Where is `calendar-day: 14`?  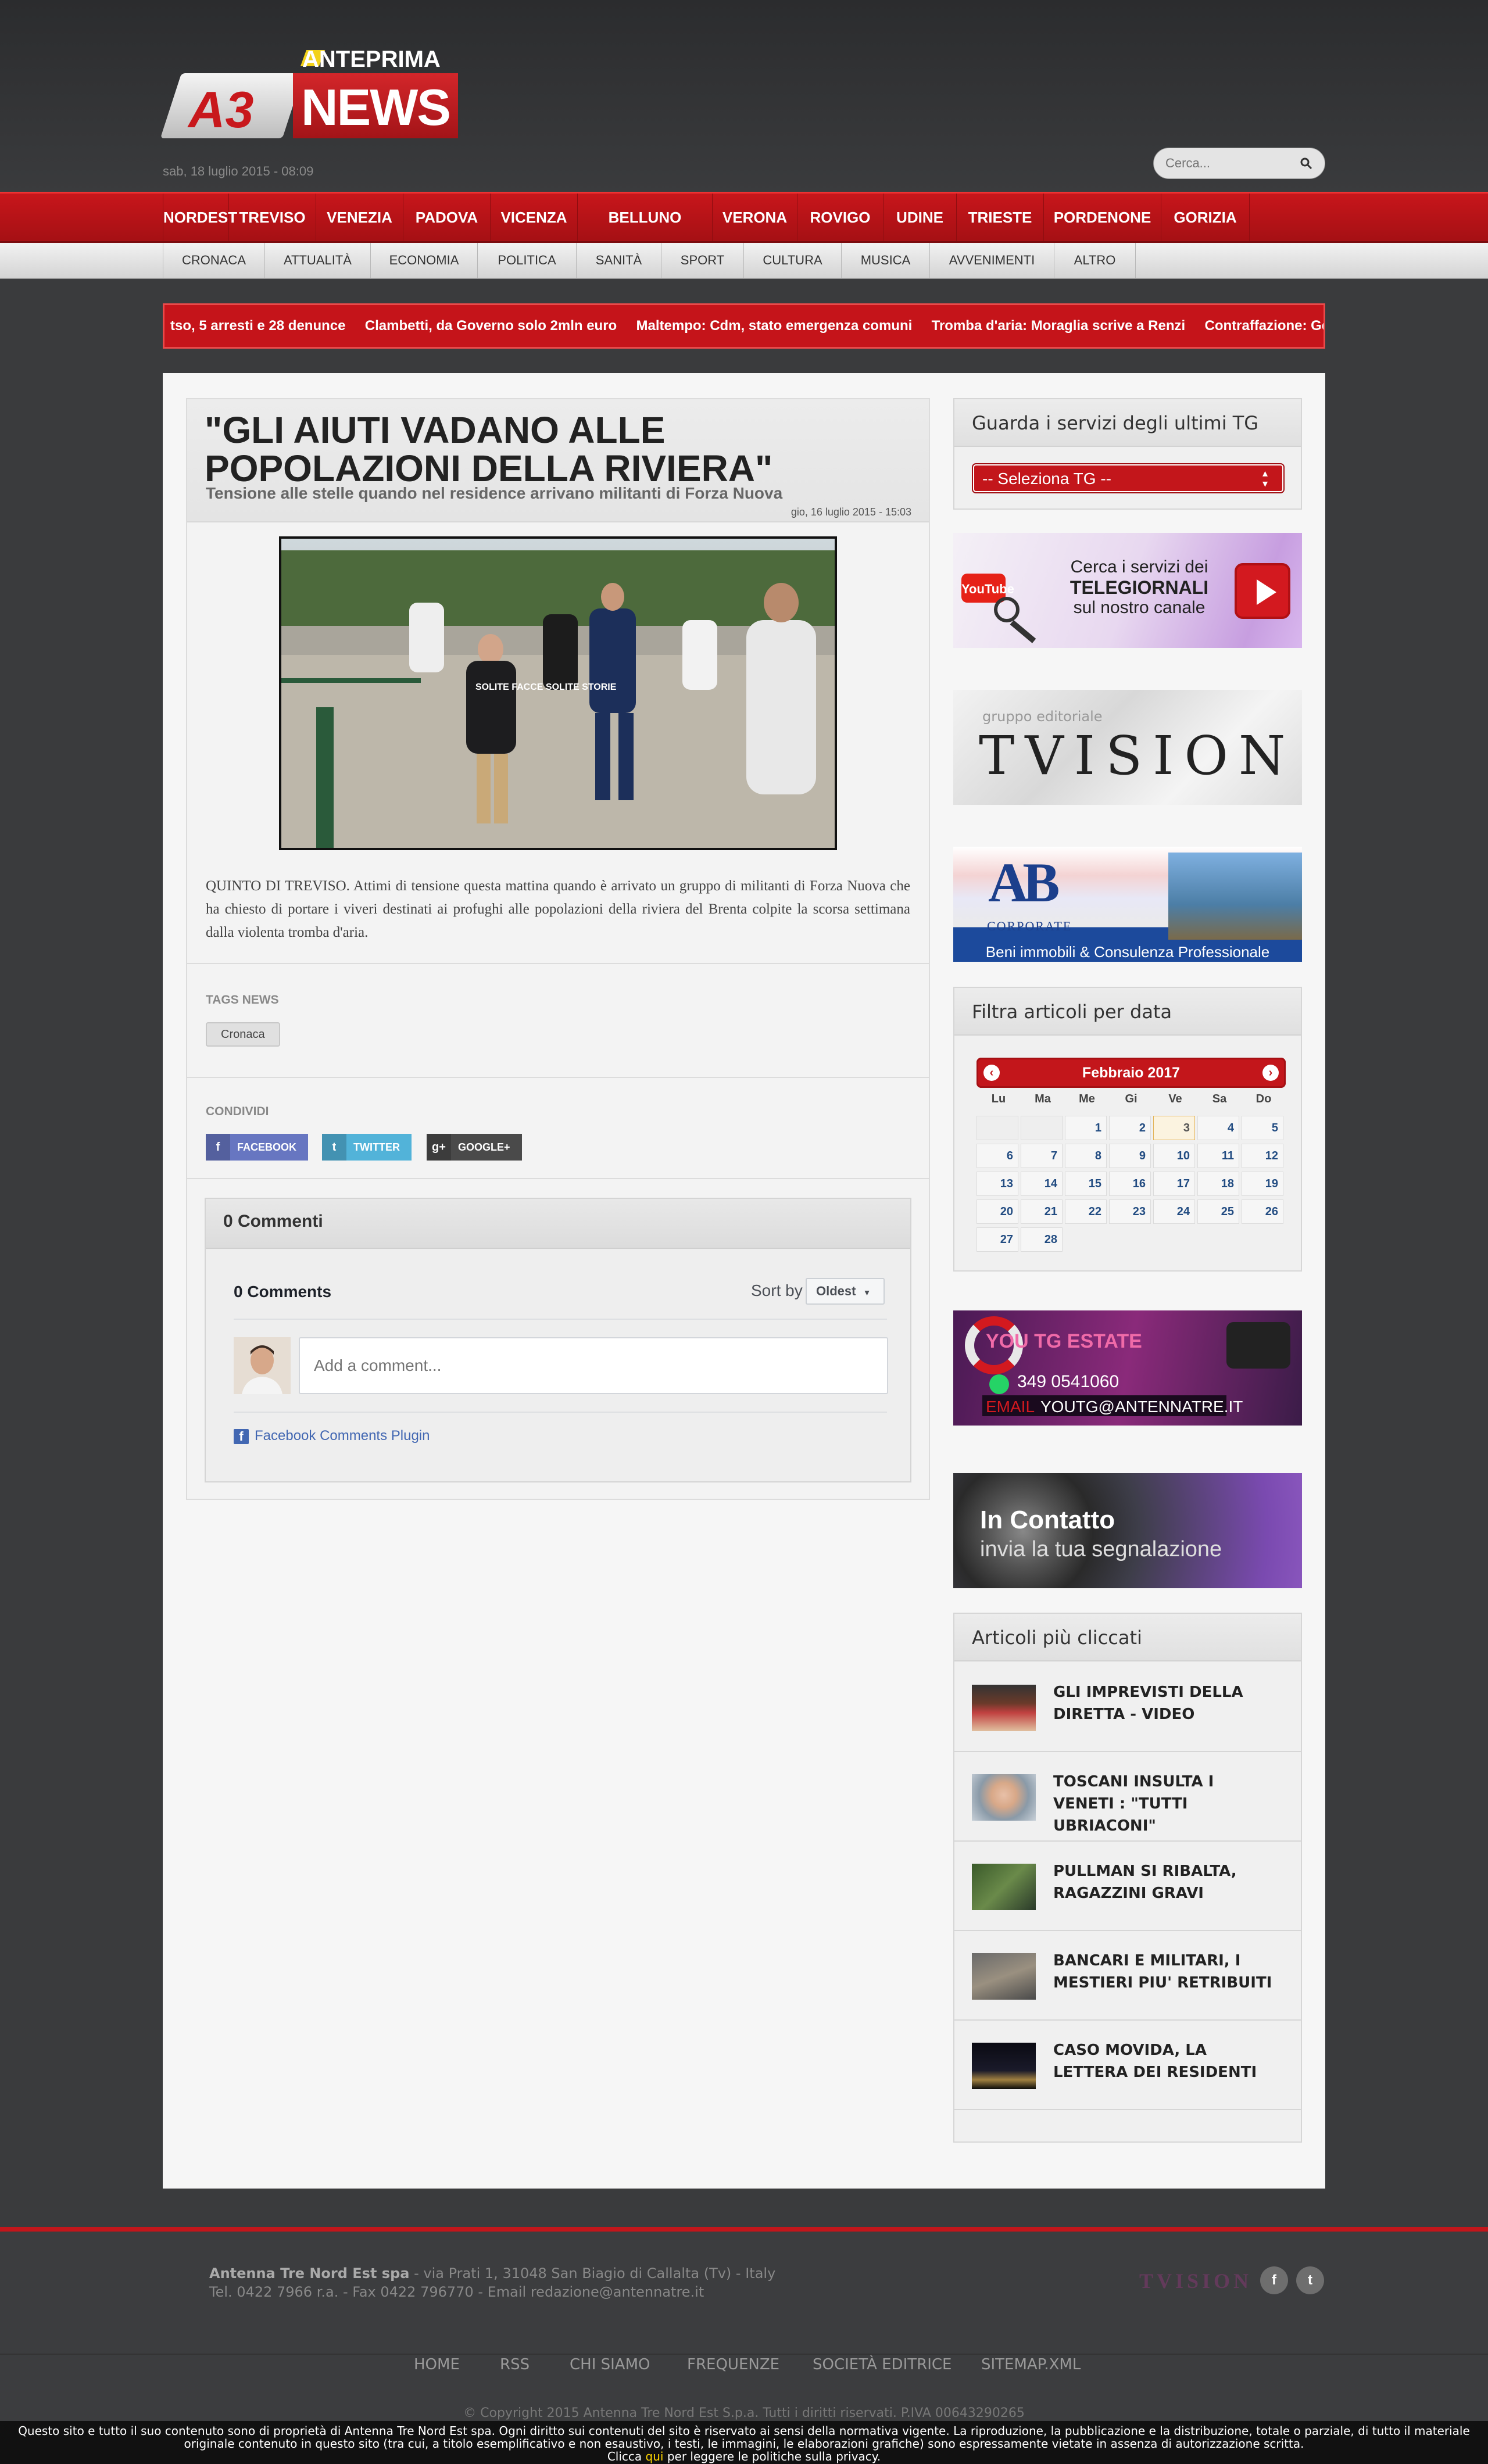
calendar-day: 14 is located at coordinates (1042, 1184).